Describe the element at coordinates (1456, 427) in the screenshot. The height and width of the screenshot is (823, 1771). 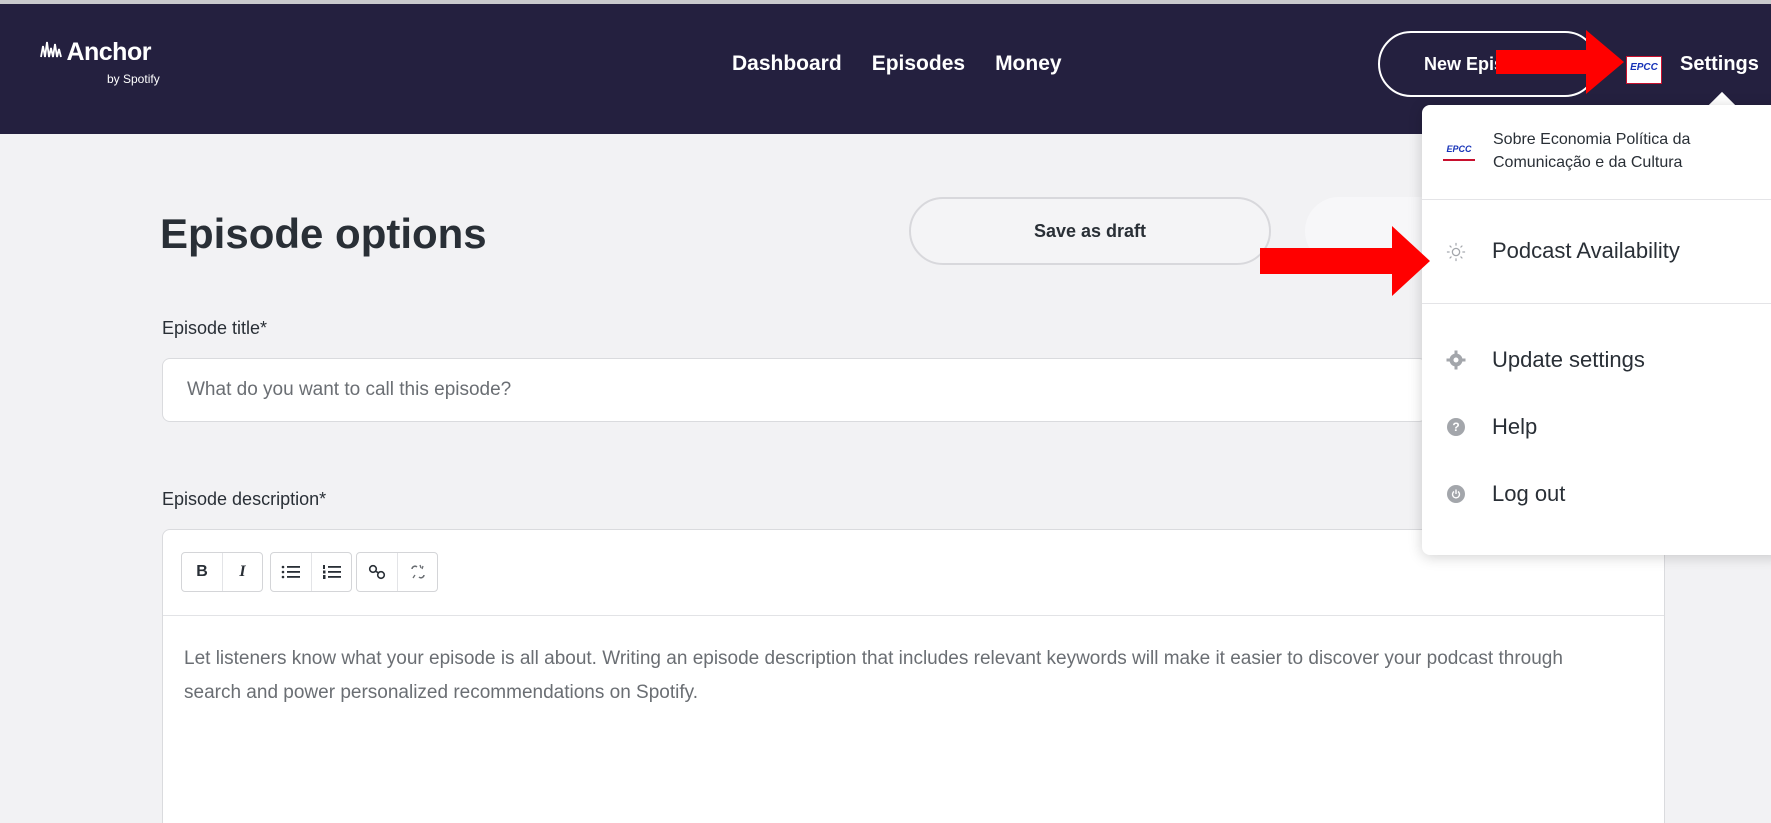
I see `help-icon: ?` at that location.